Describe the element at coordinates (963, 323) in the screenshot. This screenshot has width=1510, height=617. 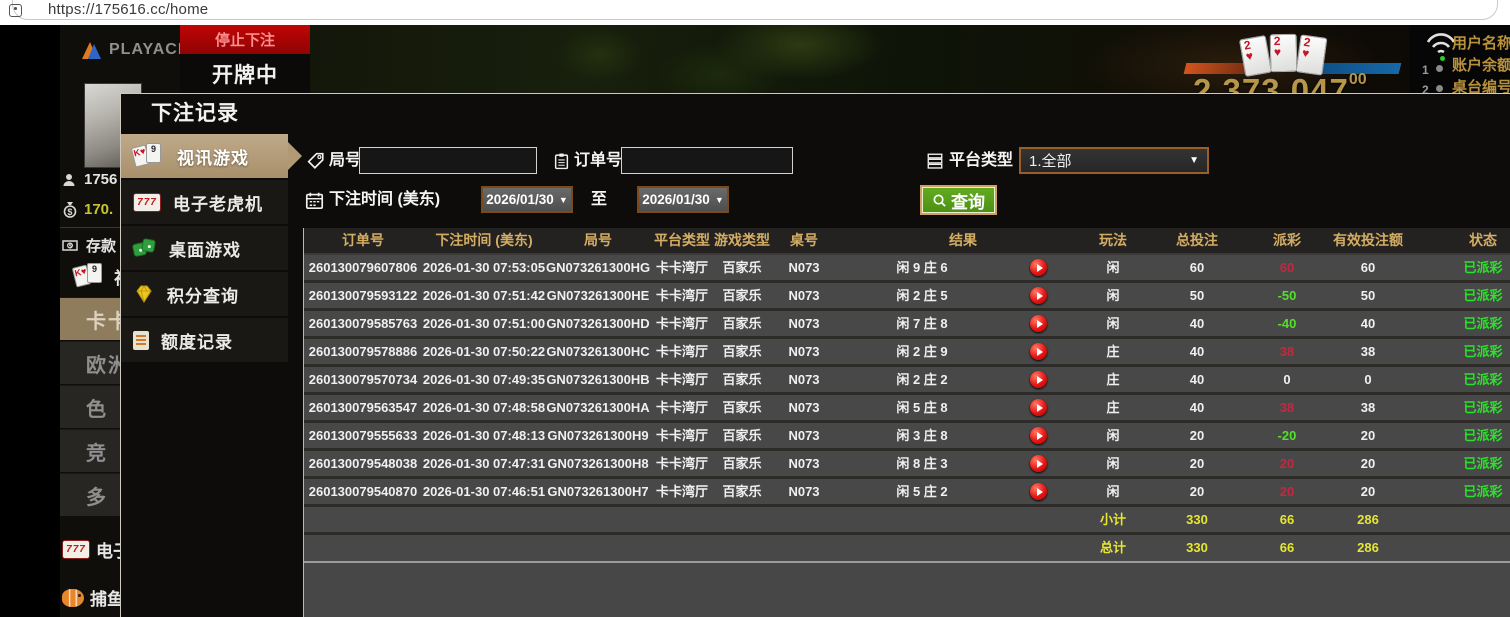
I see `cell-result: 闲 7 庄 8` at that location.